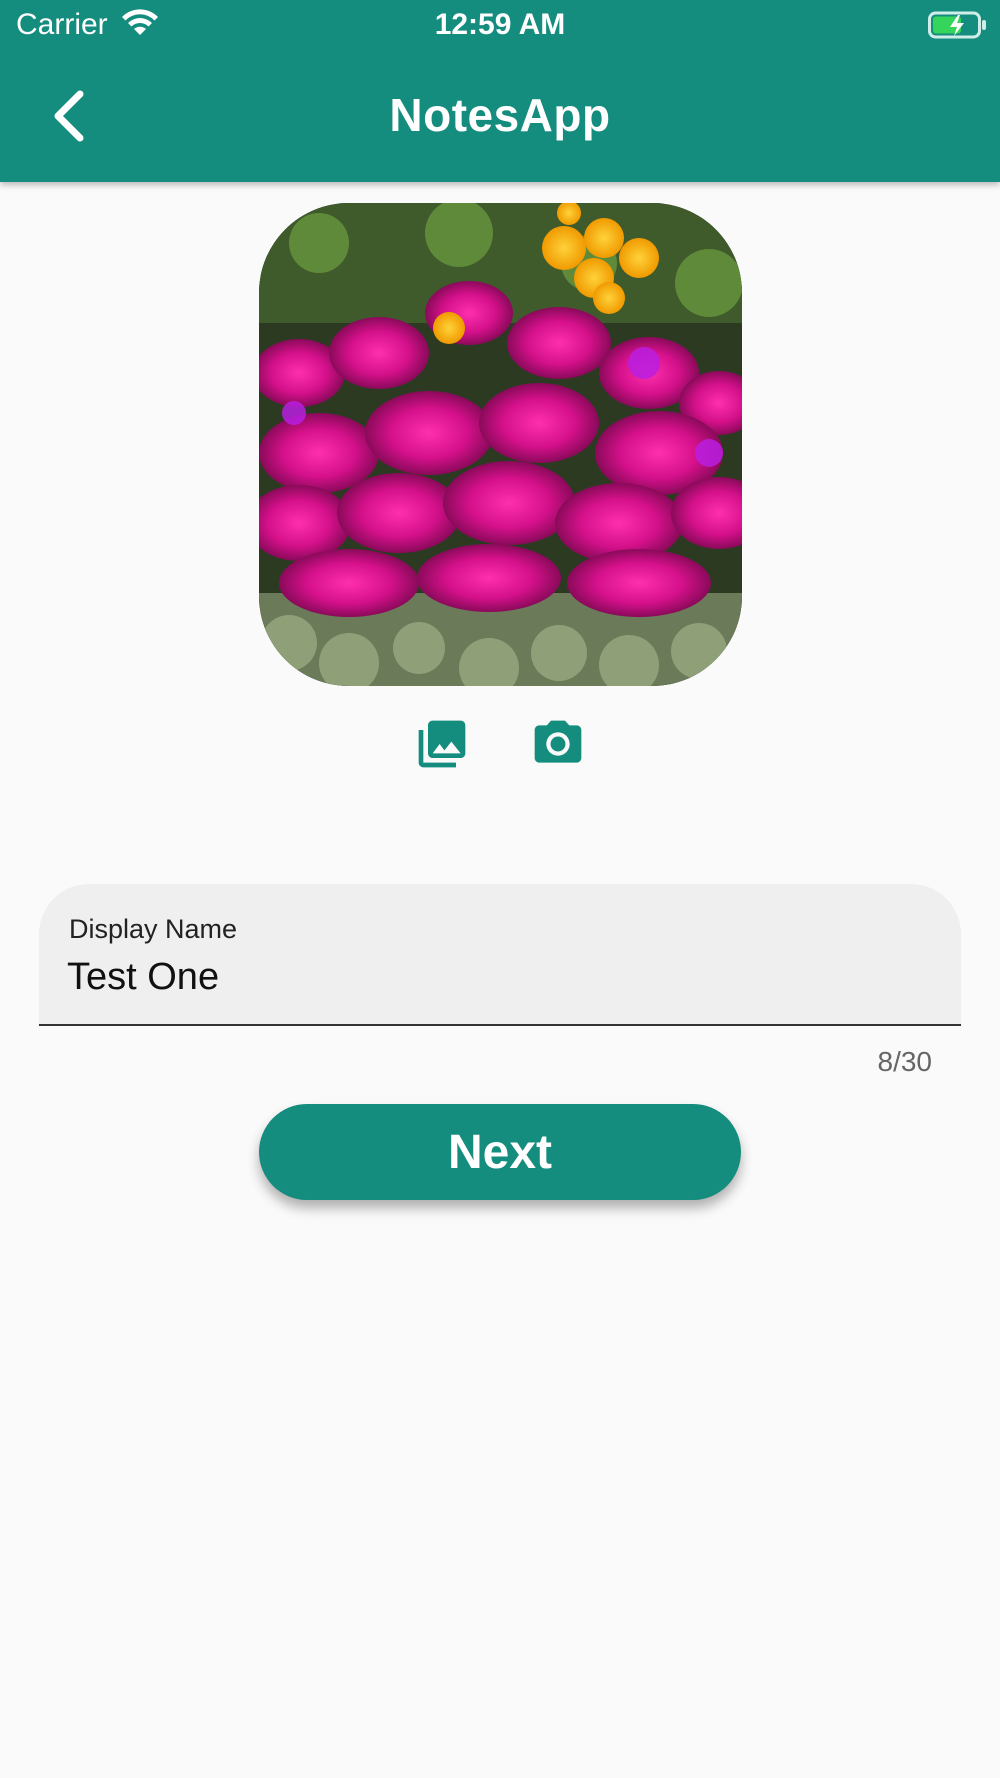  What do you see at coordinates (153, 929) in the screenshot?
I see `display-name-label: Display Name` at bounding box center [153, 929].